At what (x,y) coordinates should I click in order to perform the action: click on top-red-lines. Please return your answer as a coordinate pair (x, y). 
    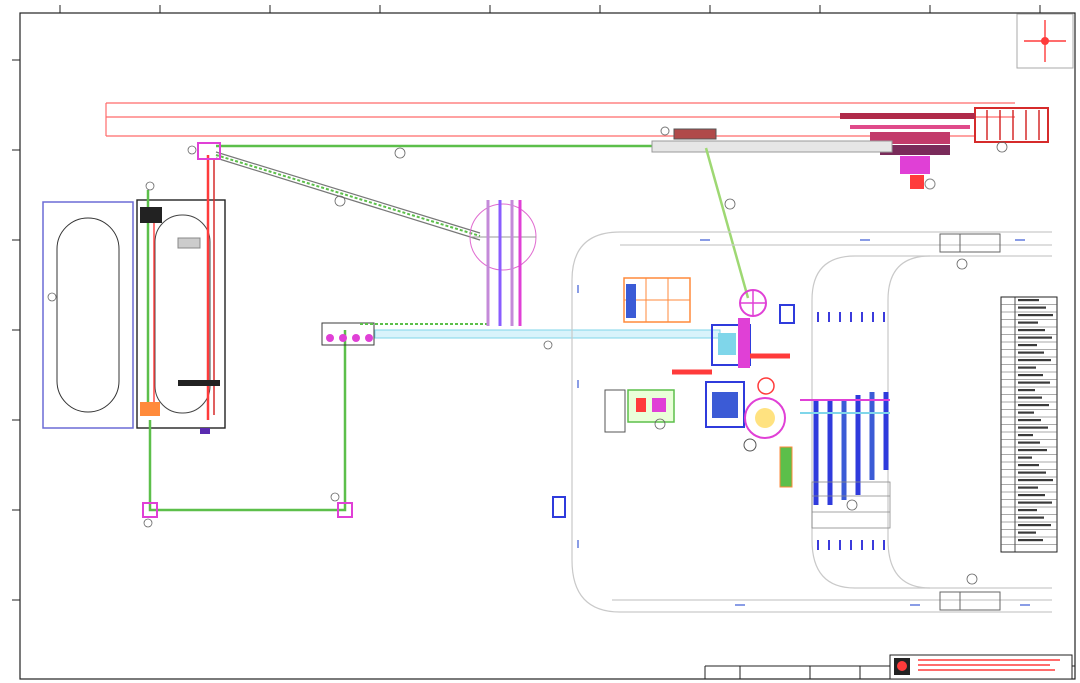
    Looking at the image, I should click on (560, 119).